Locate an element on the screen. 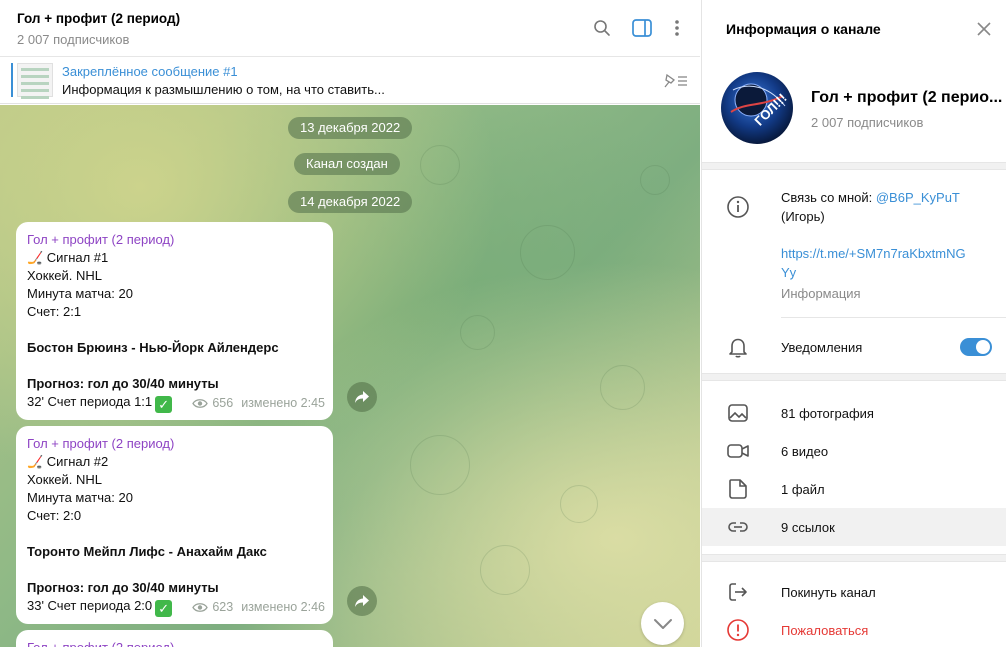 This screenshot has width=1006, height=647. date-separator: 13 декабря 2022 is located at coordinates (350, 128).